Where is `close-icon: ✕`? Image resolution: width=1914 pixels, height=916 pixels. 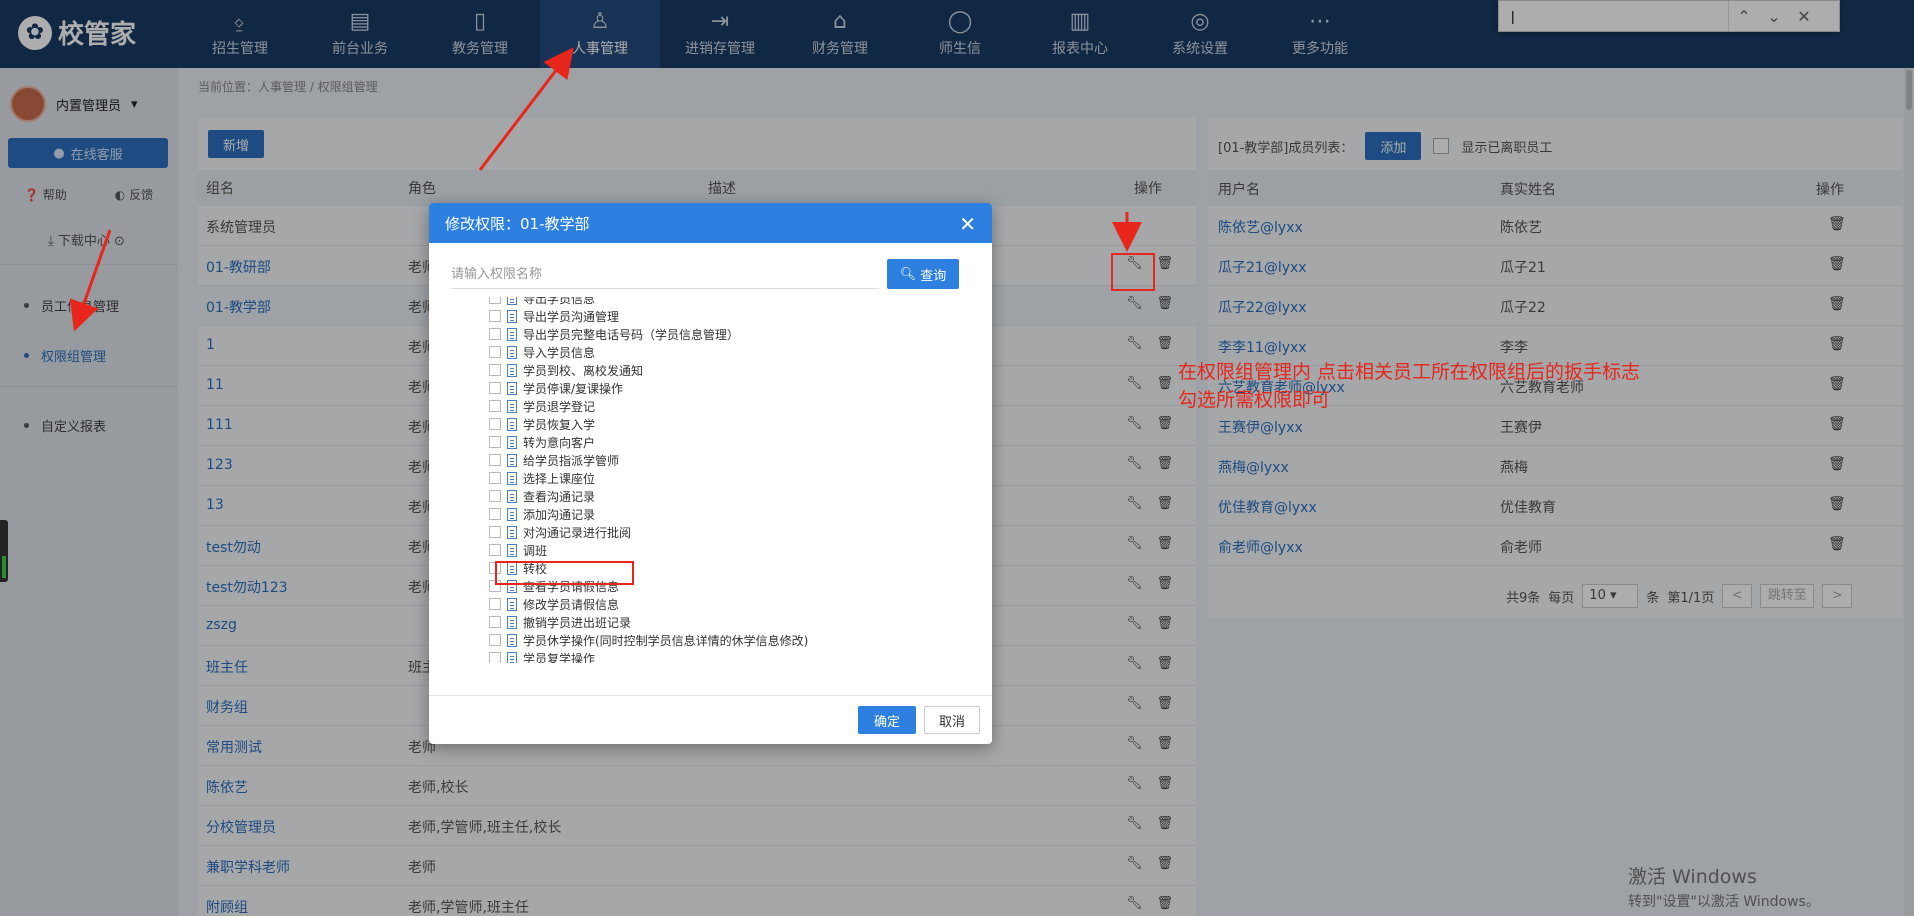 close-icon: ✕ is located at coordinates (967, 224).